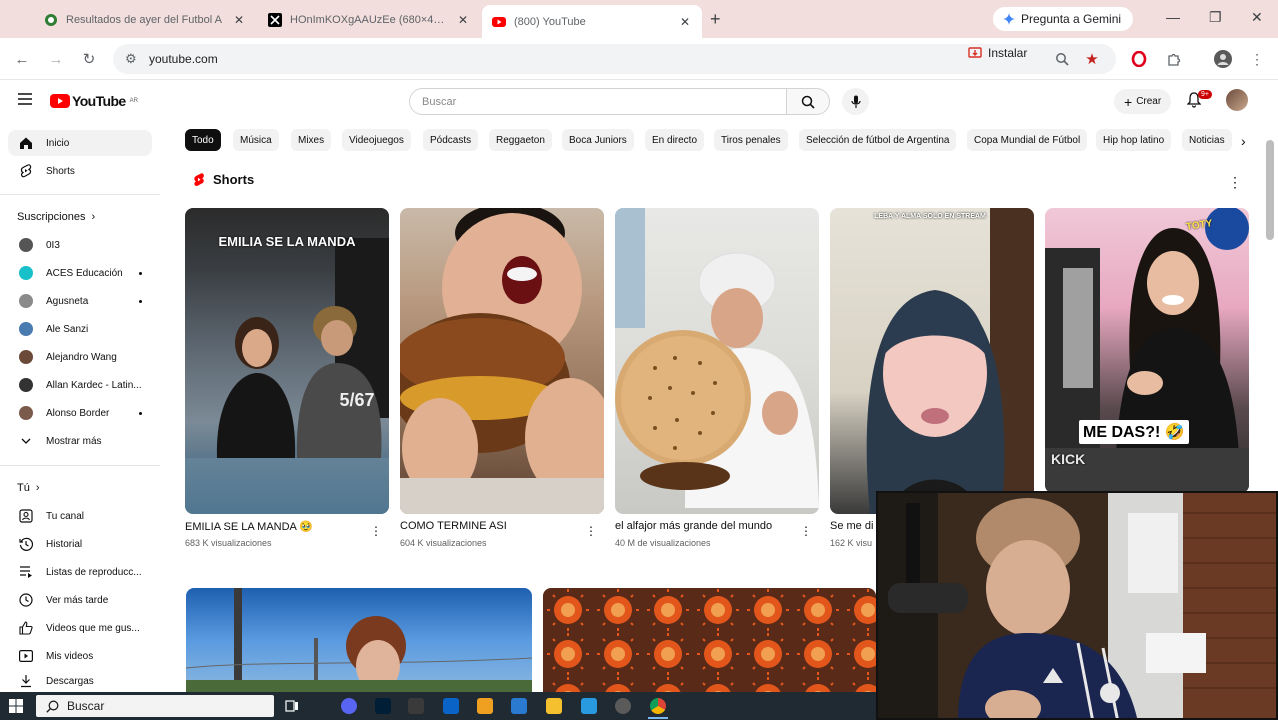 Image resolution: width=1278 pixels, height=720 pixels. Describe the element at coordinates (598, 101) in the screenshot. I see `search-input: Buscar` at that location.